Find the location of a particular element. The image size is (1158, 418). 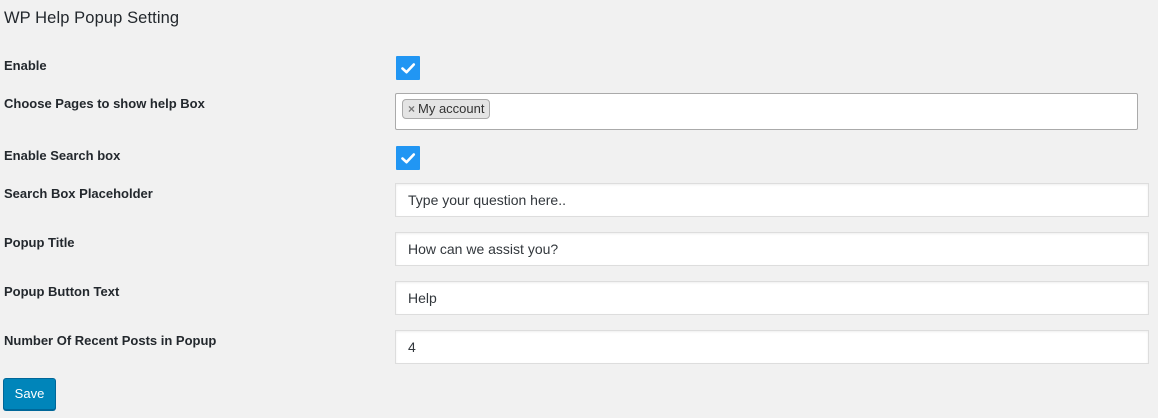

selected-page-tag: × My account is located at coordinates (446, 109).